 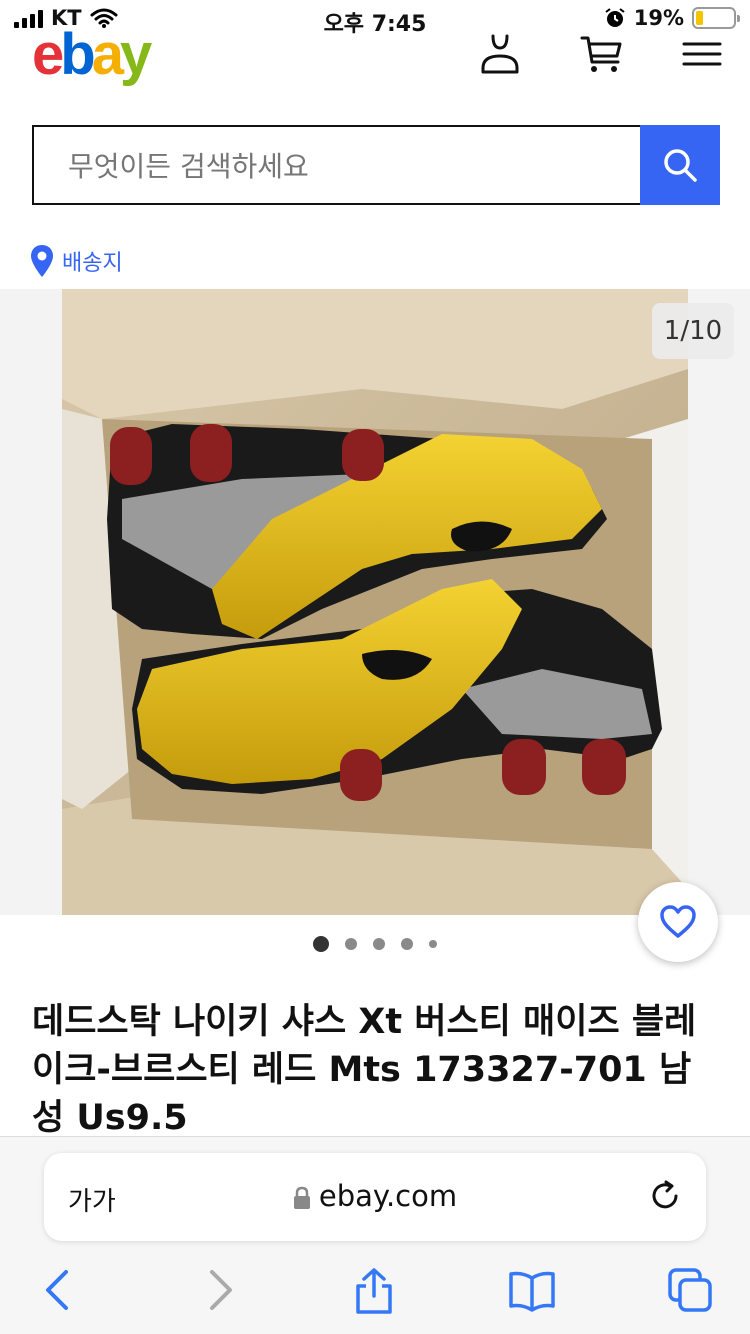 I want to click on logo-letter: b, so click(x=77, y=54).